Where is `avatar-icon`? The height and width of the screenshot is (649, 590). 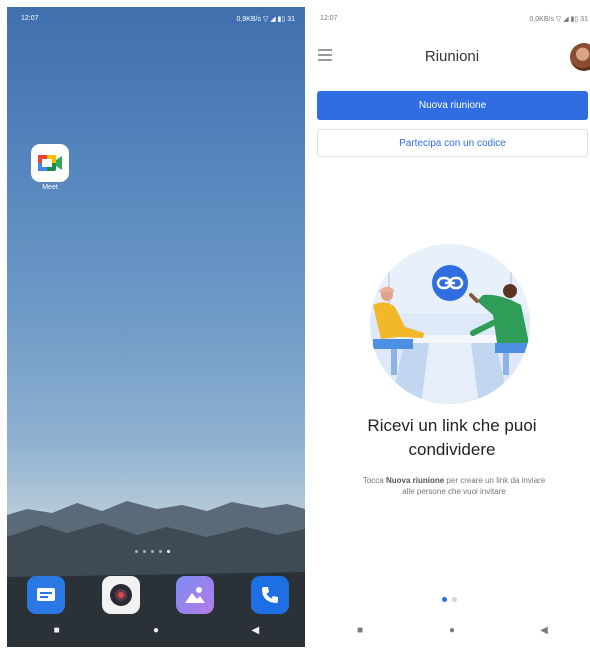
avatar-icon is located at coordinates (580, 57).